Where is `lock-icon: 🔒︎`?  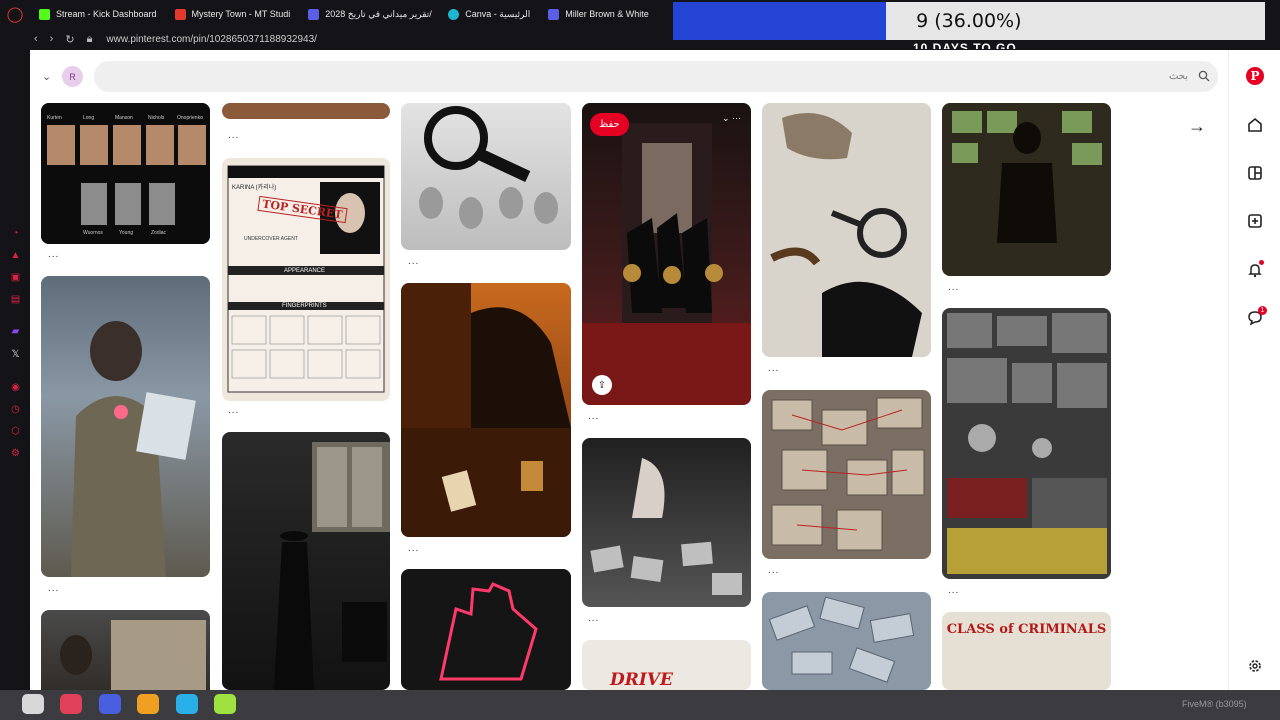 lock-icon: 🔒︎ is located at coordinates (89, 38).